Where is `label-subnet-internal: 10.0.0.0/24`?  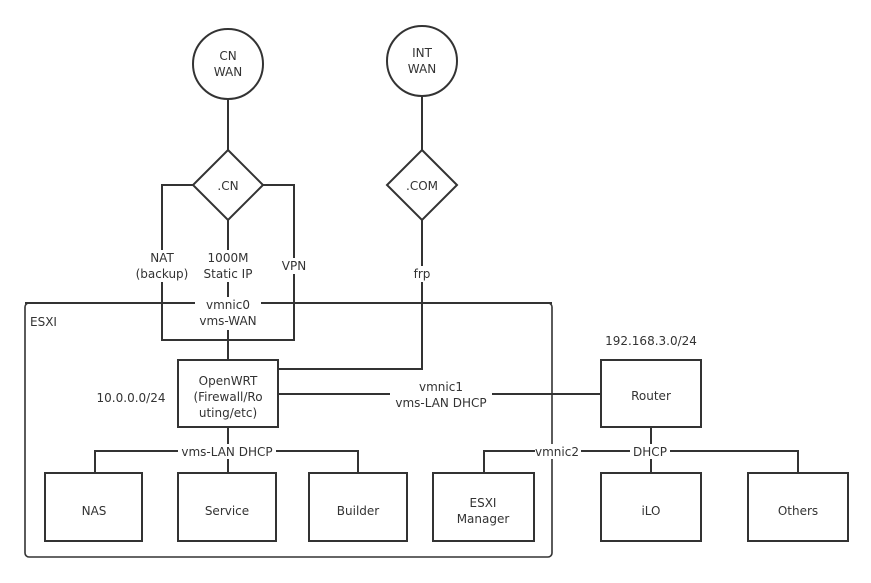 label-subnet-internal: 10.0.0.0/24 is located at coordinates (131, 398).